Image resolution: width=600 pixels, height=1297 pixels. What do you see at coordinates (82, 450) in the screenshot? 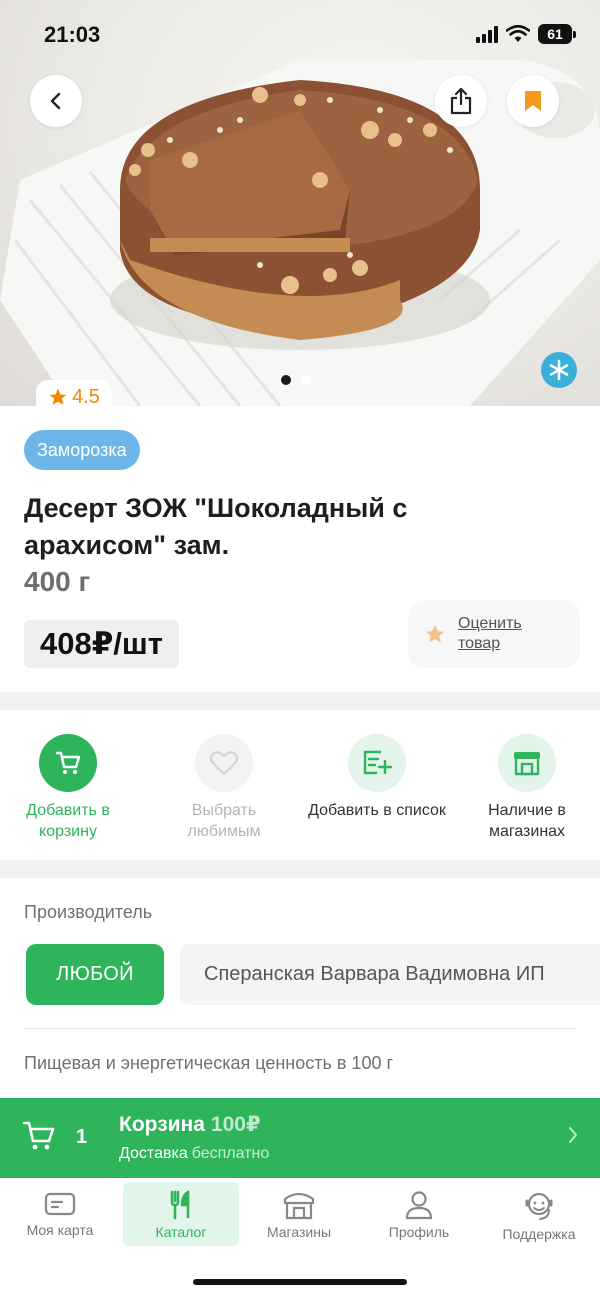
I see `category-chip: Заморозка` at bounding box center [82, 450].